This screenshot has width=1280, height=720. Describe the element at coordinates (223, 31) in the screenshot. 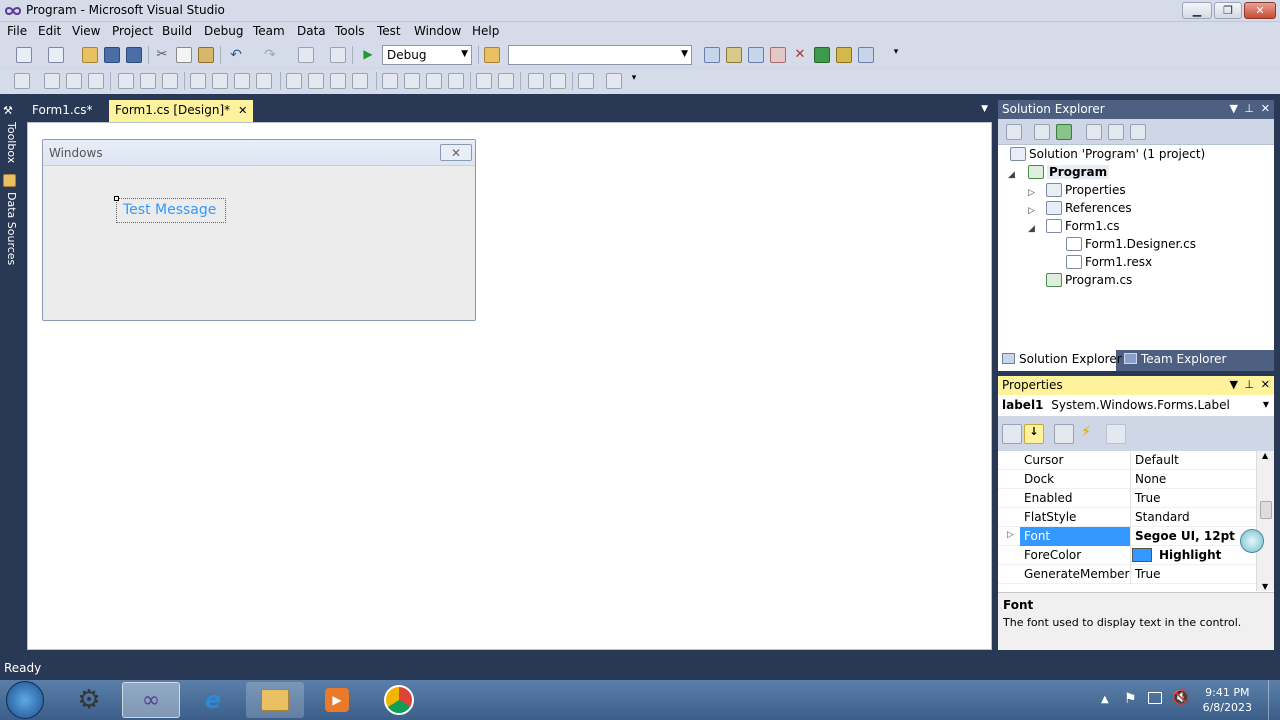

I see `menu-debug: Debug` at that location.